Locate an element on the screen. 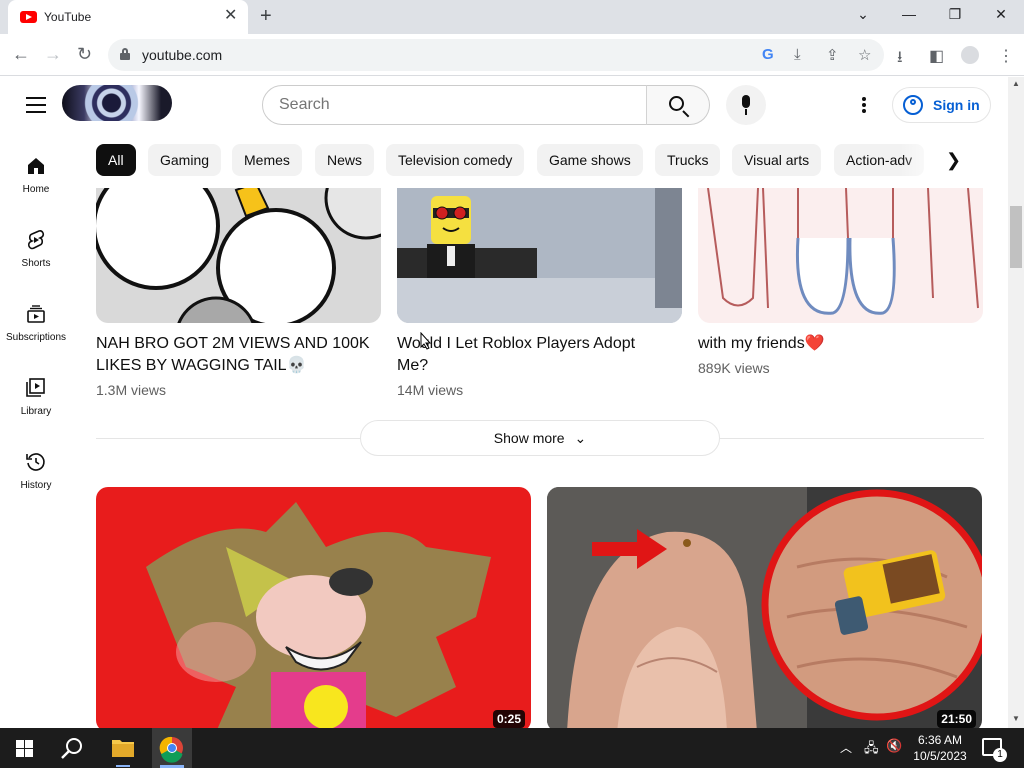 Image resolution: width=1024 pixels, height=773 pixels. short-views: 889K views is located at coordinates (734, 368).